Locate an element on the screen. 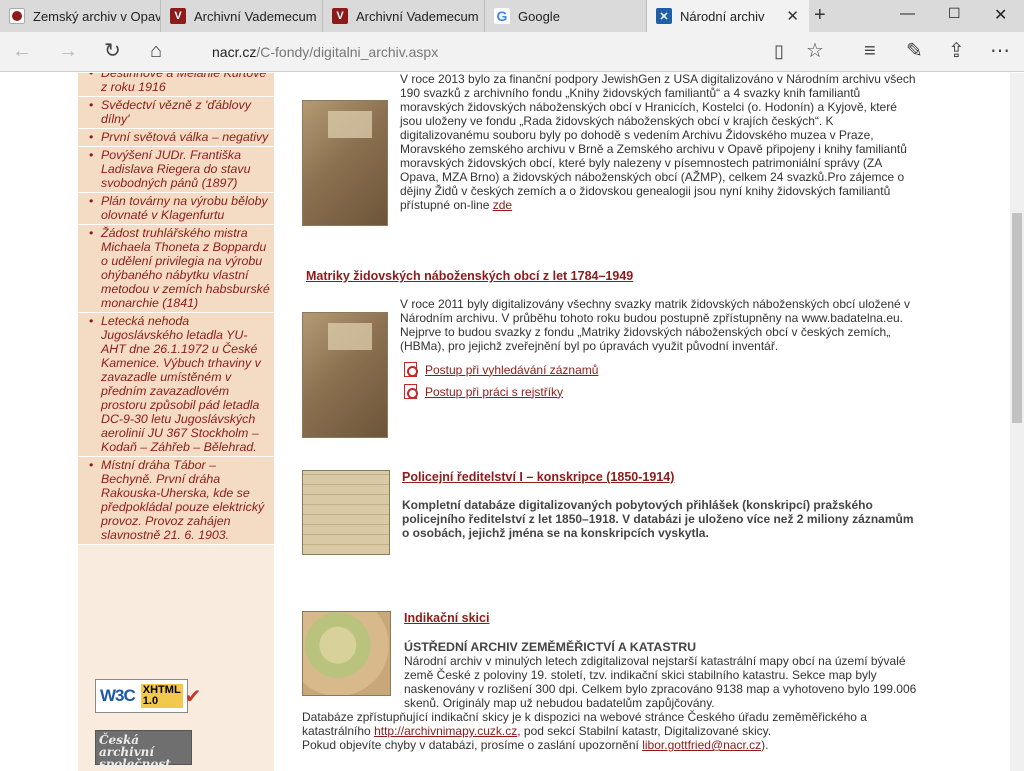  pdf-link-row-1: Postup při vyhledávání záznamů is located at coordinates (501, 369).